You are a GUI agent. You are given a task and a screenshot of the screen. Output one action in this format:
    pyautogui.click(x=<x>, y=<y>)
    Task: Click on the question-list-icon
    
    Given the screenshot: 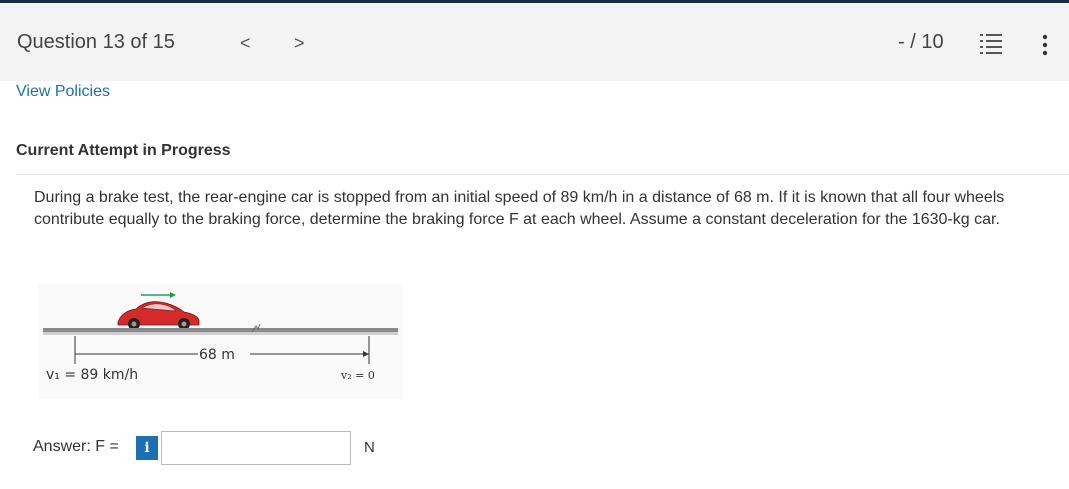 What is the action you would take?
    pyautogui.click(x=991, y=43)
    